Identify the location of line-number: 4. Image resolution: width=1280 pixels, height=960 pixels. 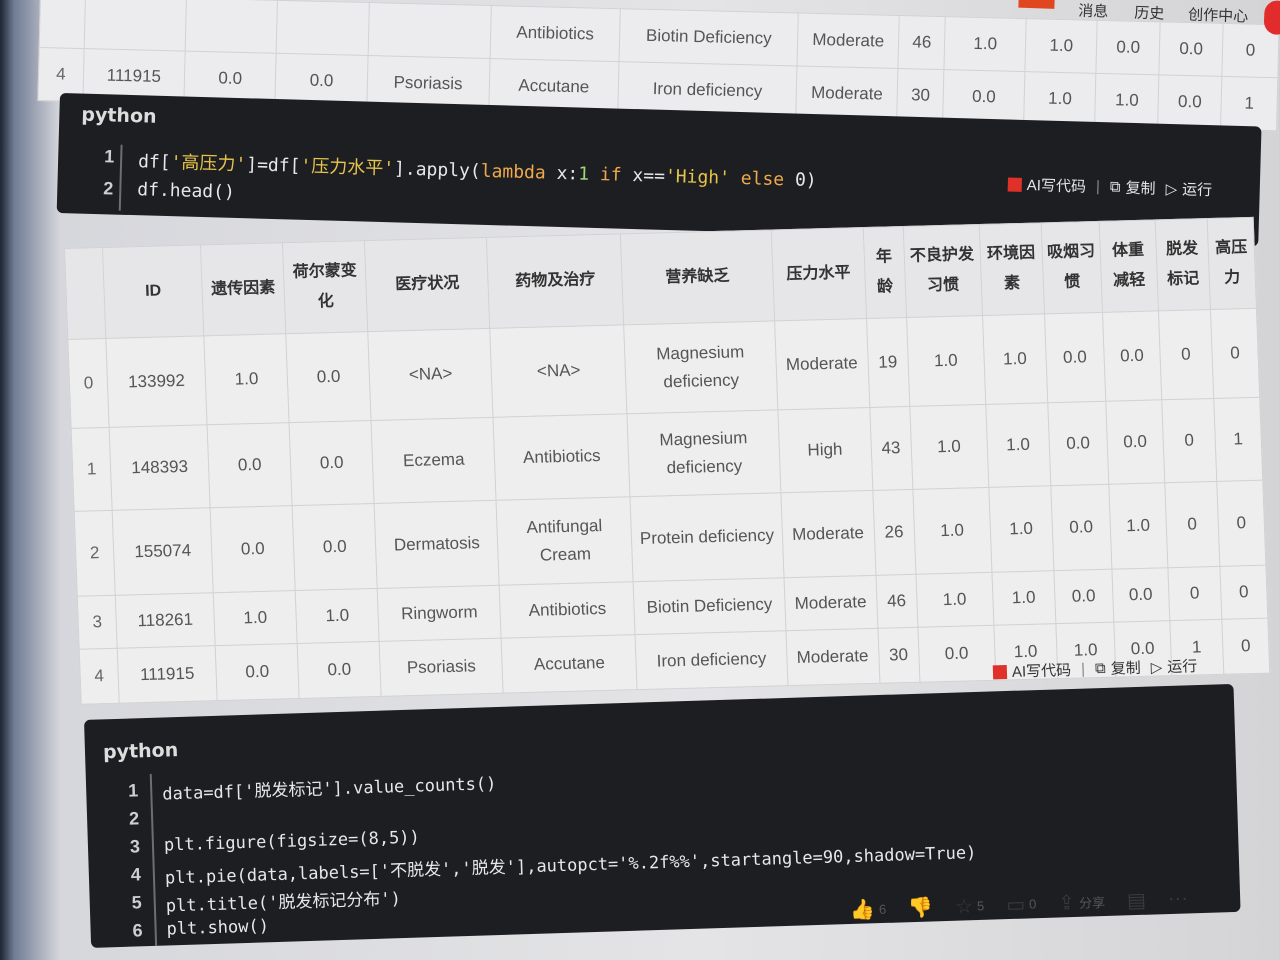
(136, 874).